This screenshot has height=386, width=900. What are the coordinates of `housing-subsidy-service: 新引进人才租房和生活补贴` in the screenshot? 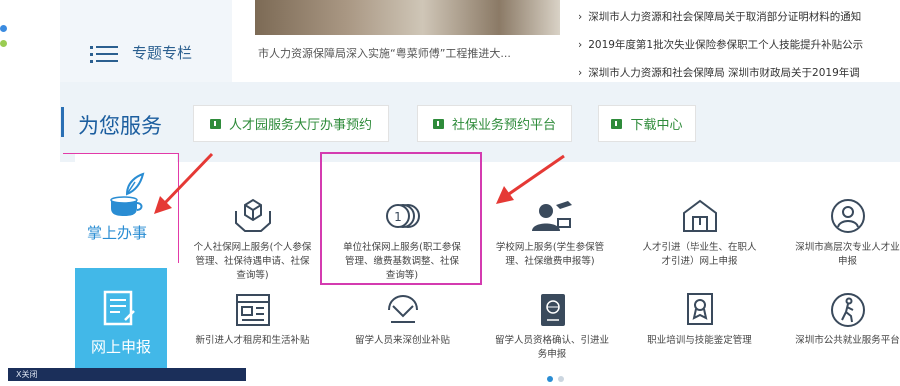 It's located at (252, 320).